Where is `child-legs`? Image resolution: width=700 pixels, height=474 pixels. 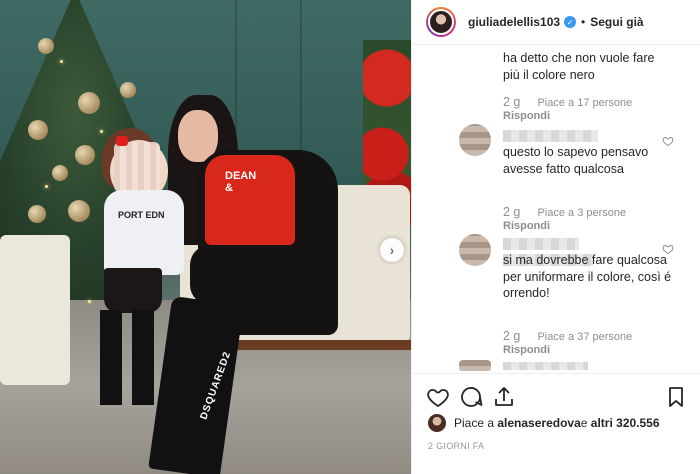
child-legs is located at coordinates (127, 357).